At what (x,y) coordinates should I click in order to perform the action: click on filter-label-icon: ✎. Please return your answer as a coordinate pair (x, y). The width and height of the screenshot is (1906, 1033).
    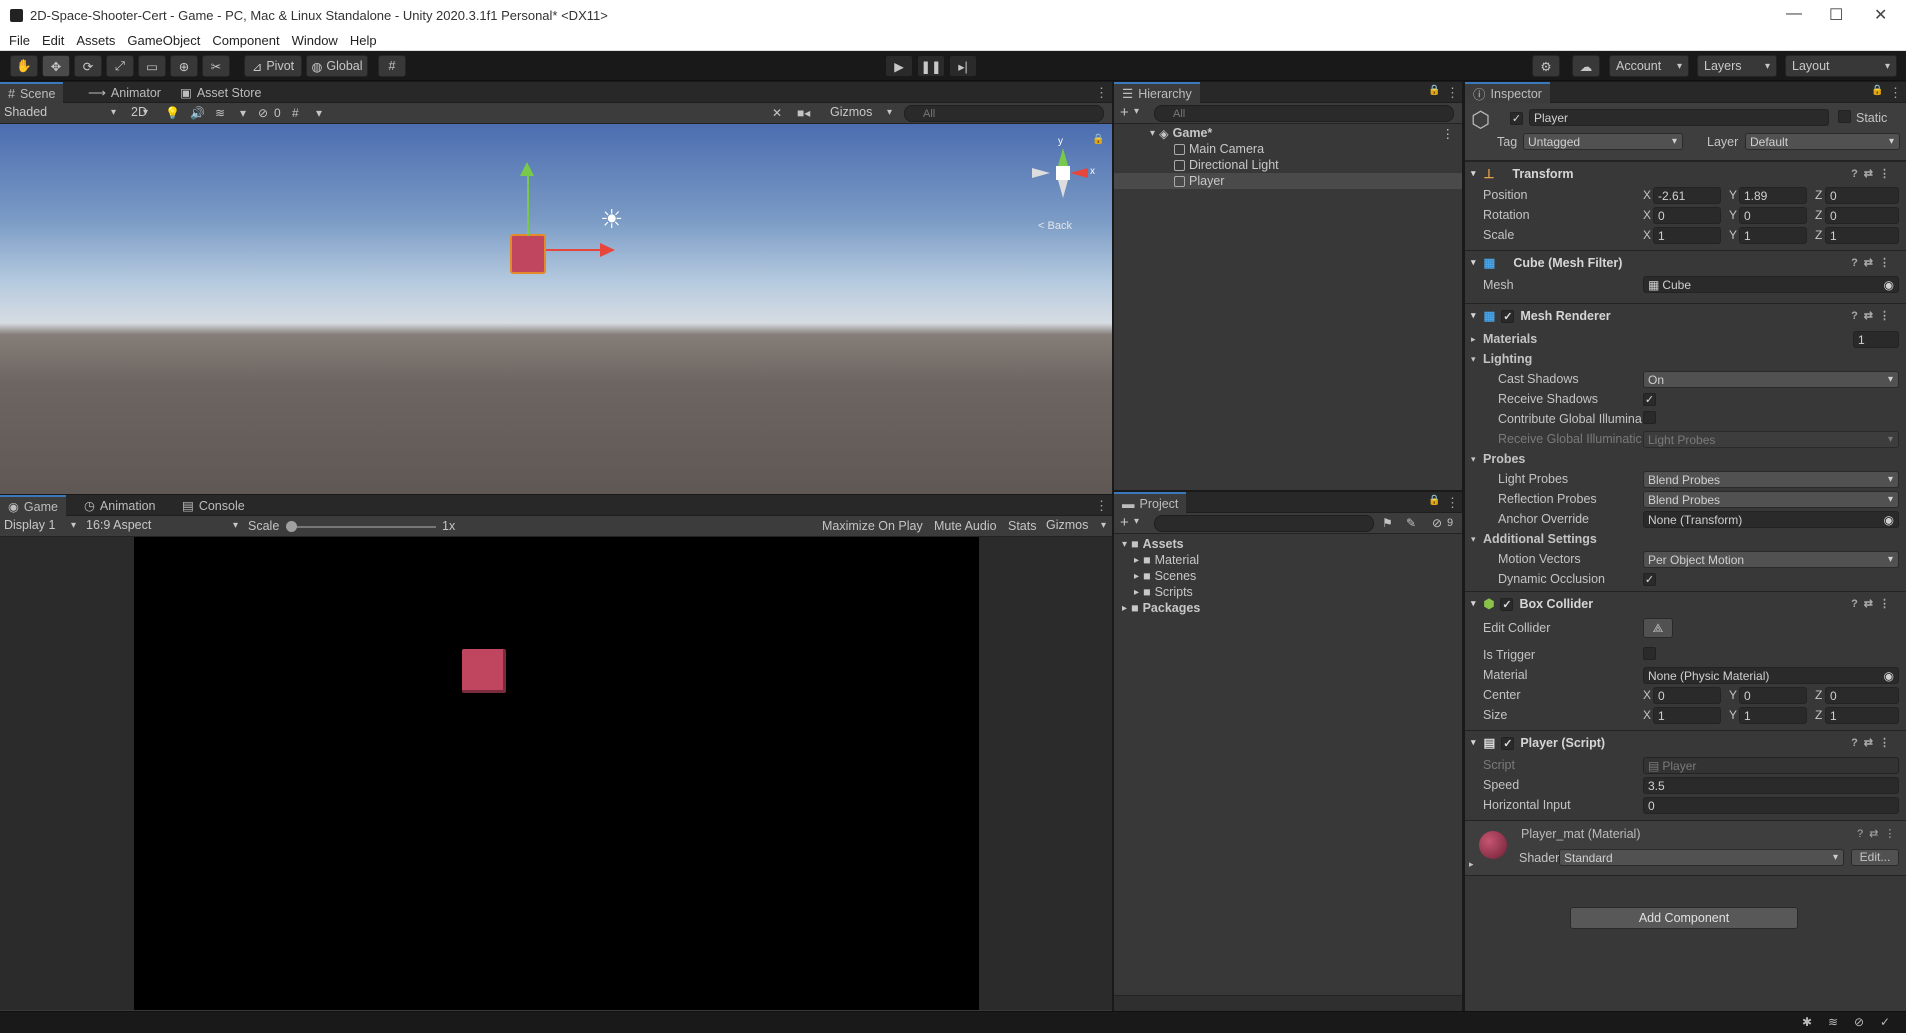
    Looking at the image, I should click on (1411, 523).